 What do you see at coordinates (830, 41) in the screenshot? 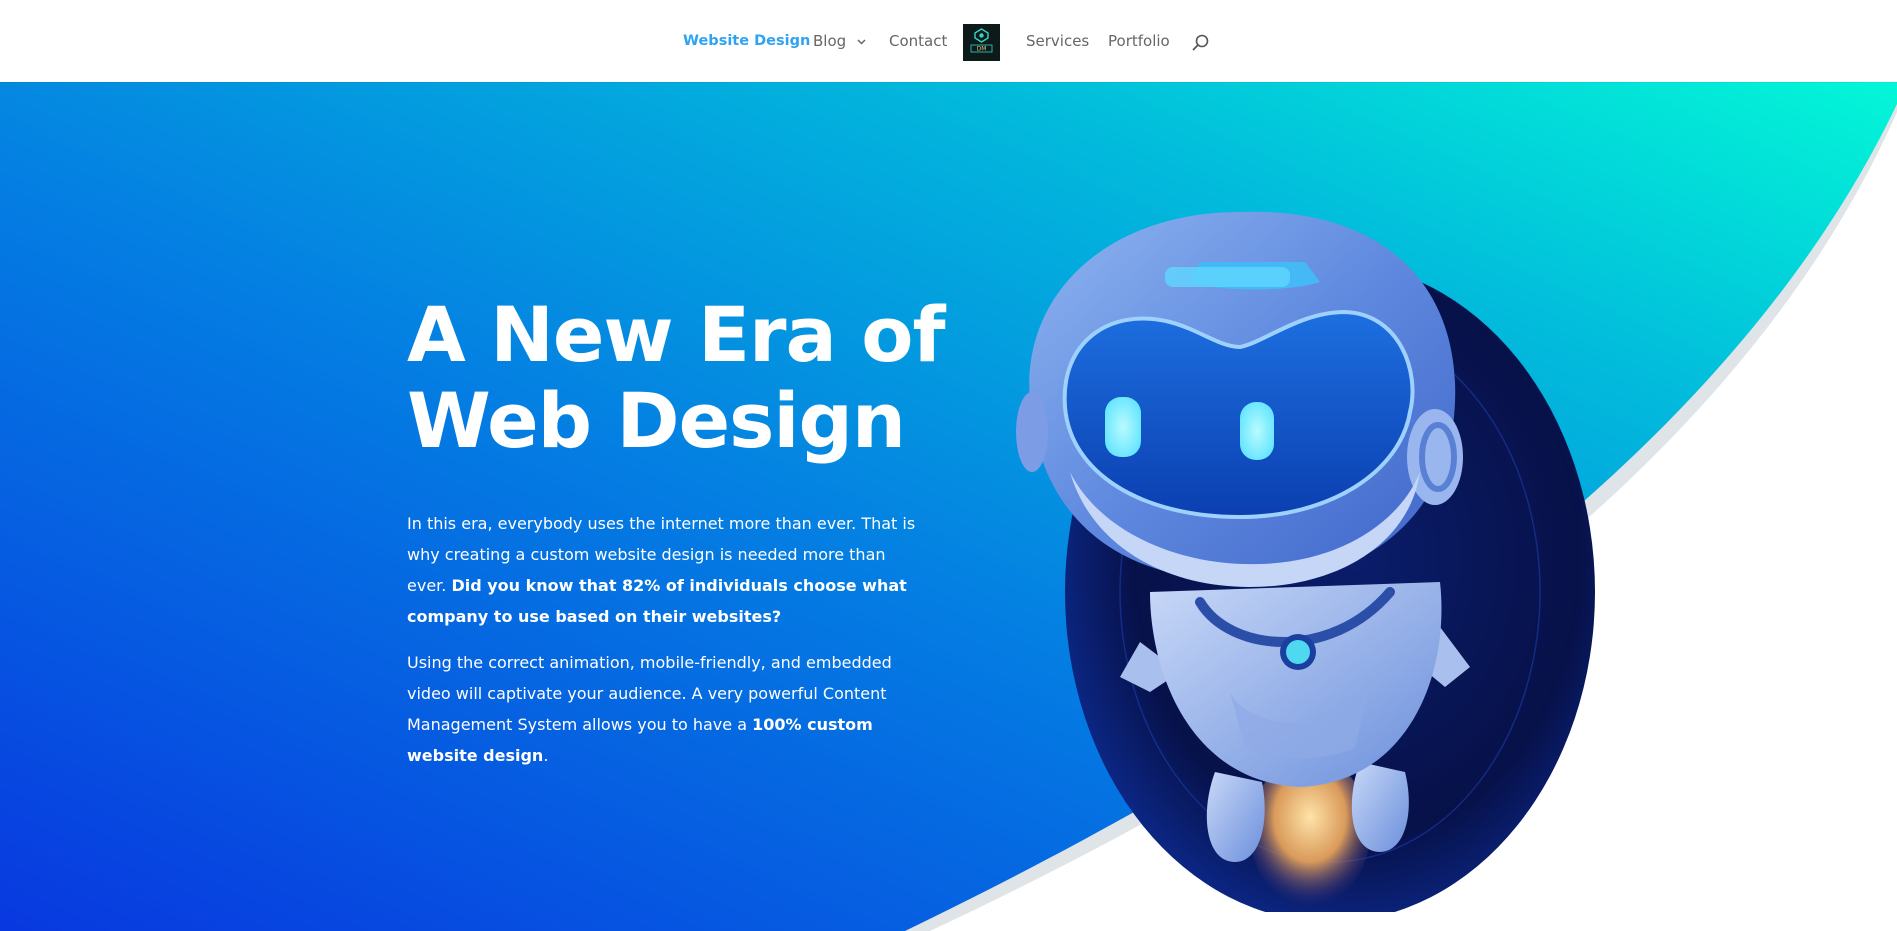
I see `nav-item-blog-label: Blog` at bounding box center [830, 41].